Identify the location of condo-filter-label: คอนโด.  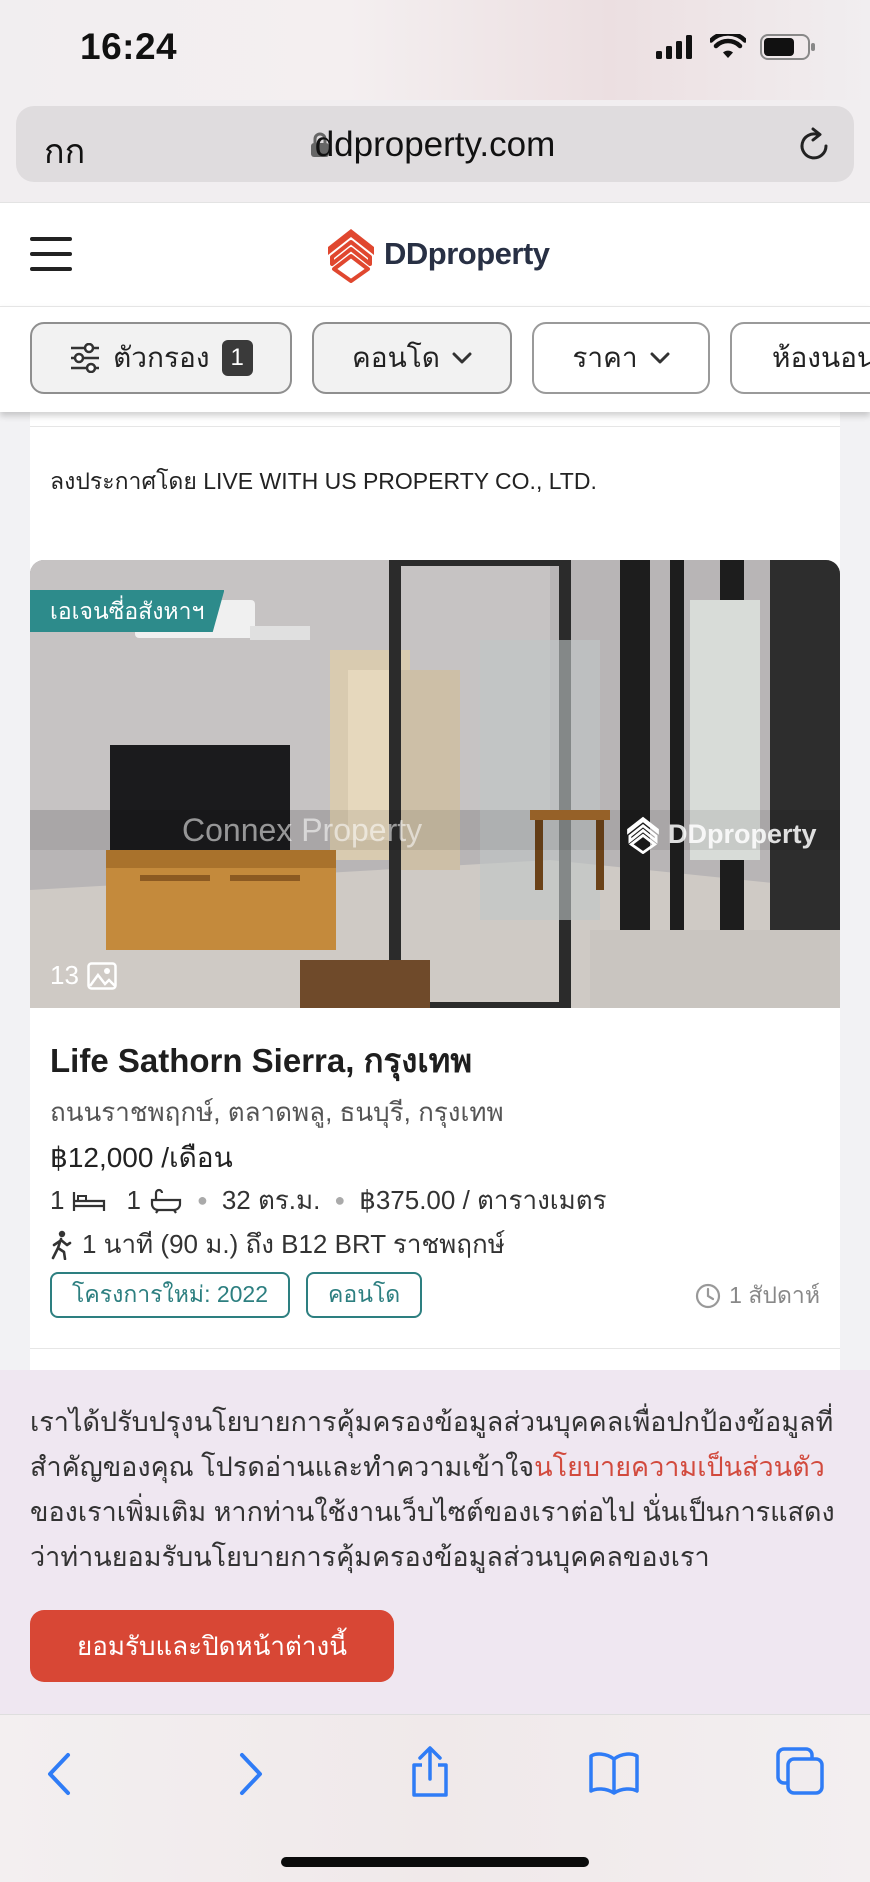
(396, 357).